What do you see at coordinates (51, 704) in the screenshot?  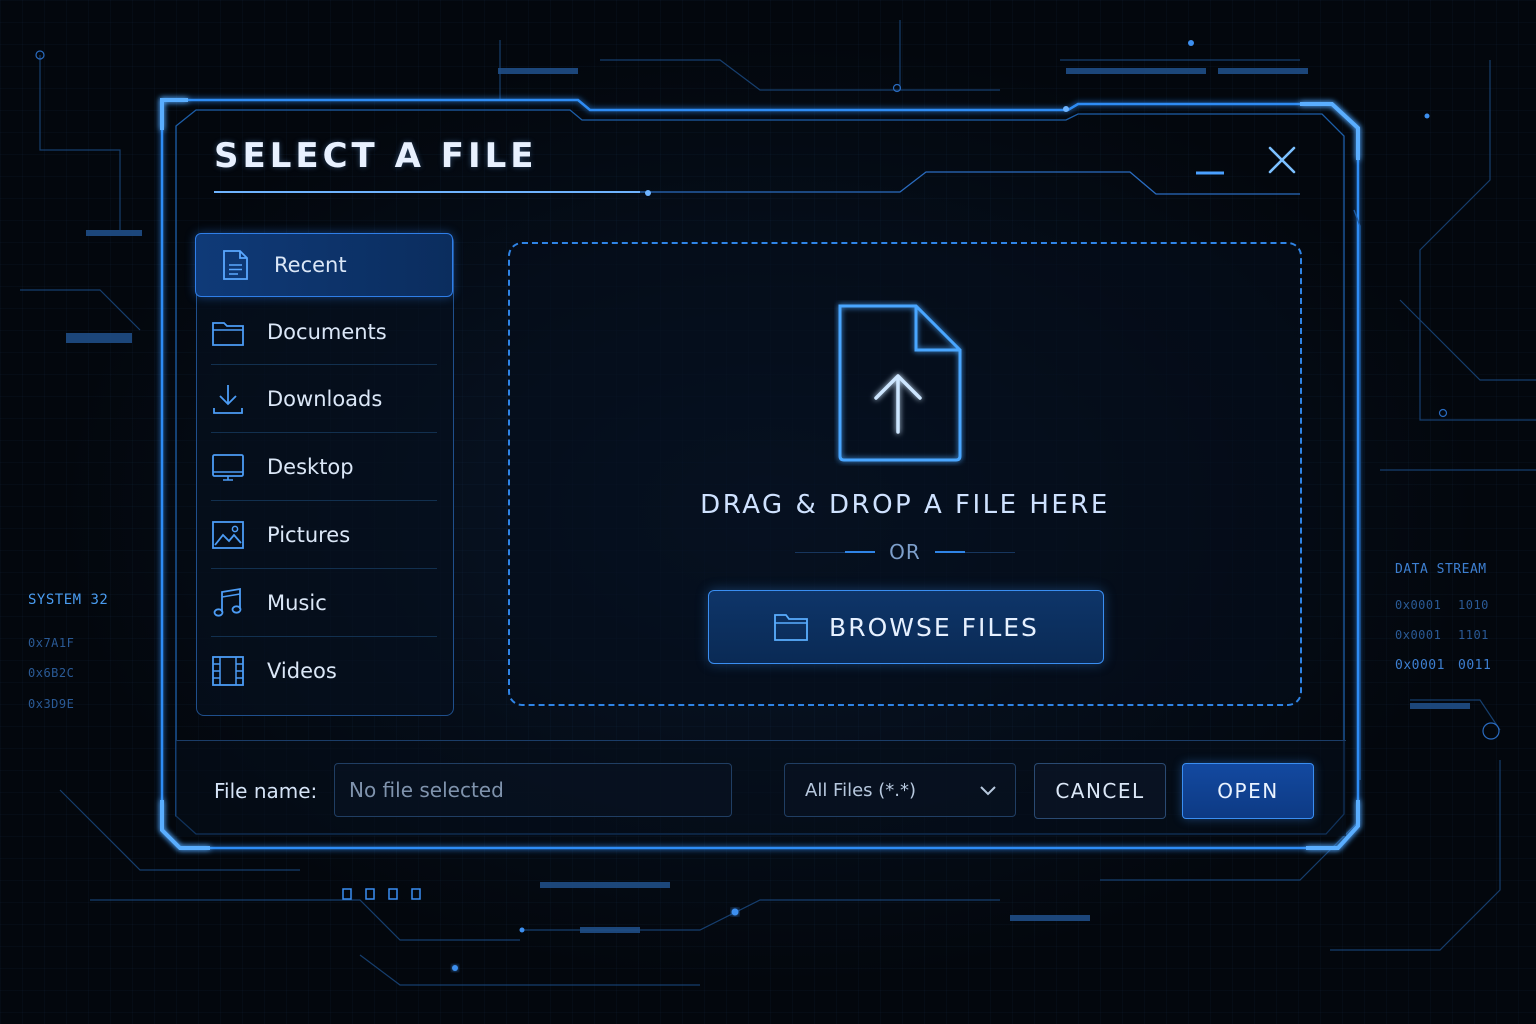 I see `hex-code: 0x3D9E` at bounding box center [51, 704].